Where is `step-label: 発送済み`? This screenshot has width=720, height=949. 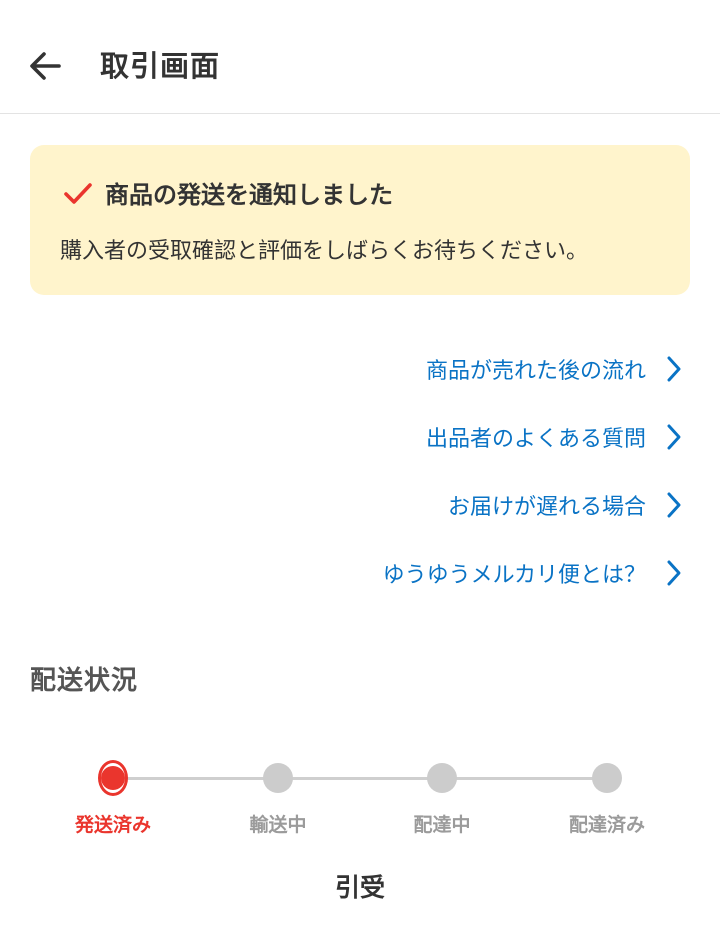
step-label: 発送済み is located at coordinates (112, 825).